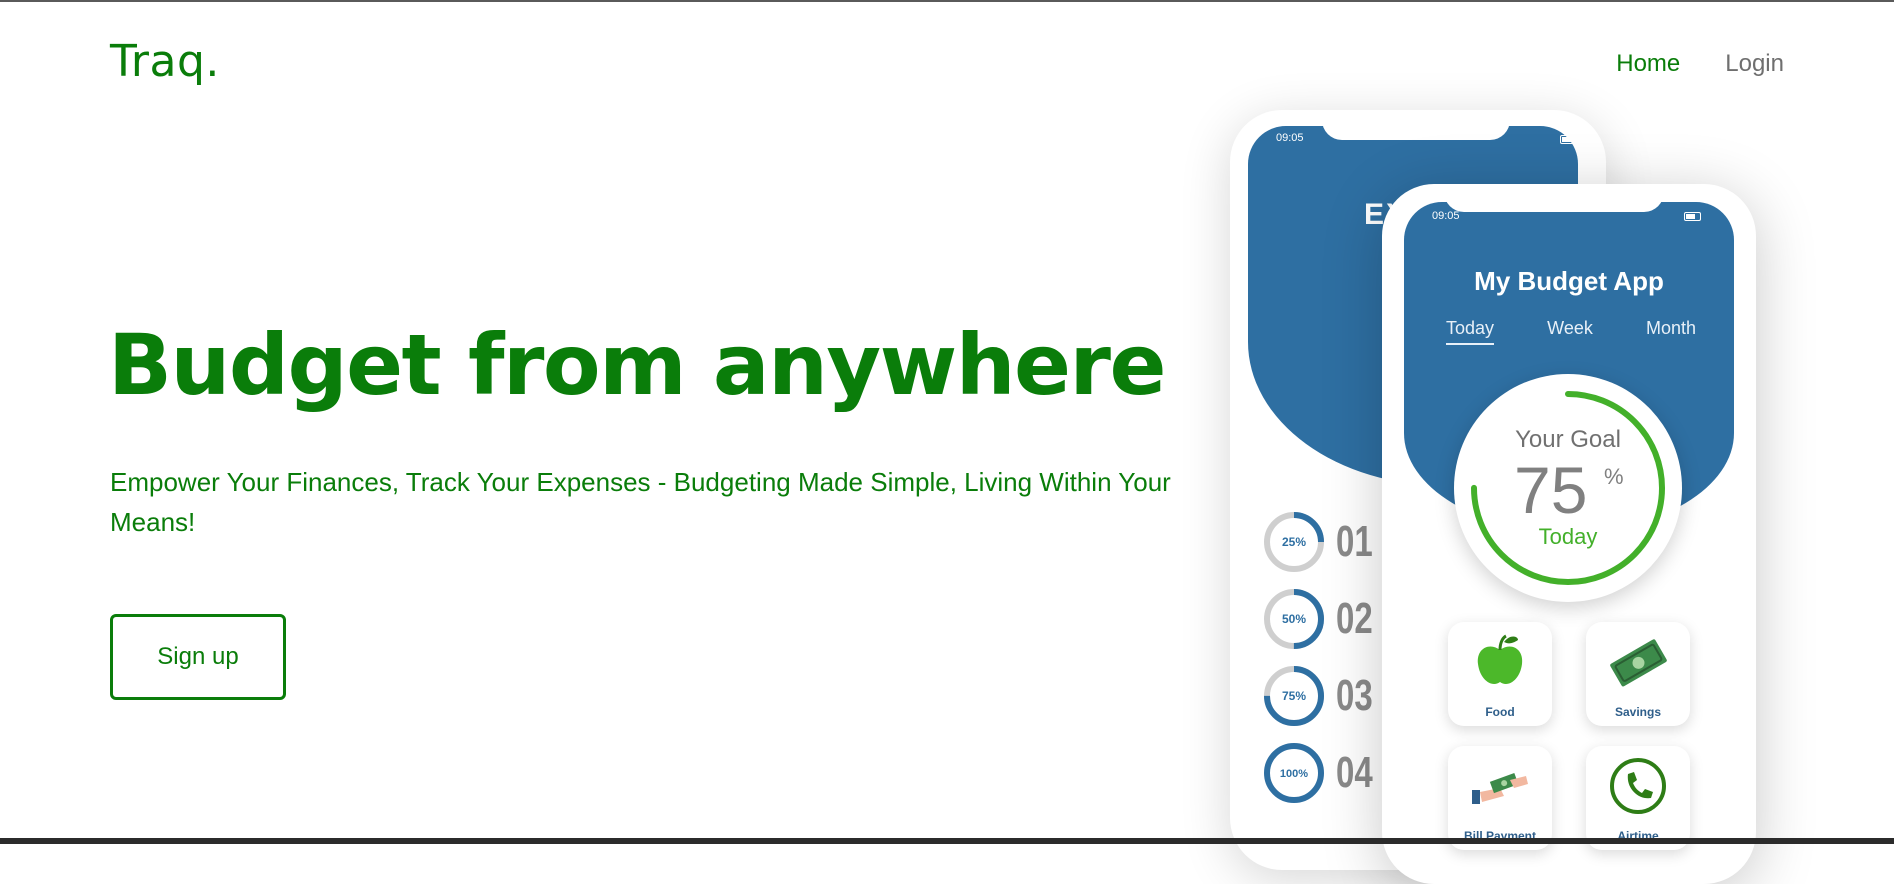 The height and width of the screenshot is (884, 1894). I want to click on goal-progress-dial: Your Goal 75 % Today, so click(1568, 488).